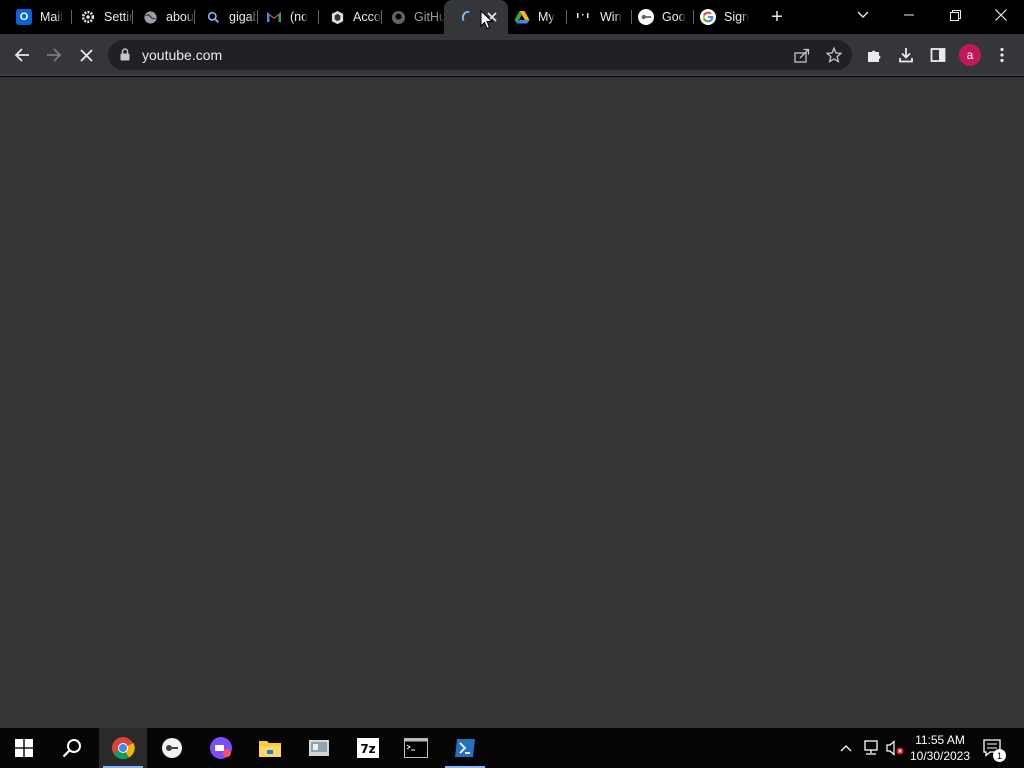 This screenshot has width=1024, height=768. I want to click on puzzle-icon, so click(874, 56).